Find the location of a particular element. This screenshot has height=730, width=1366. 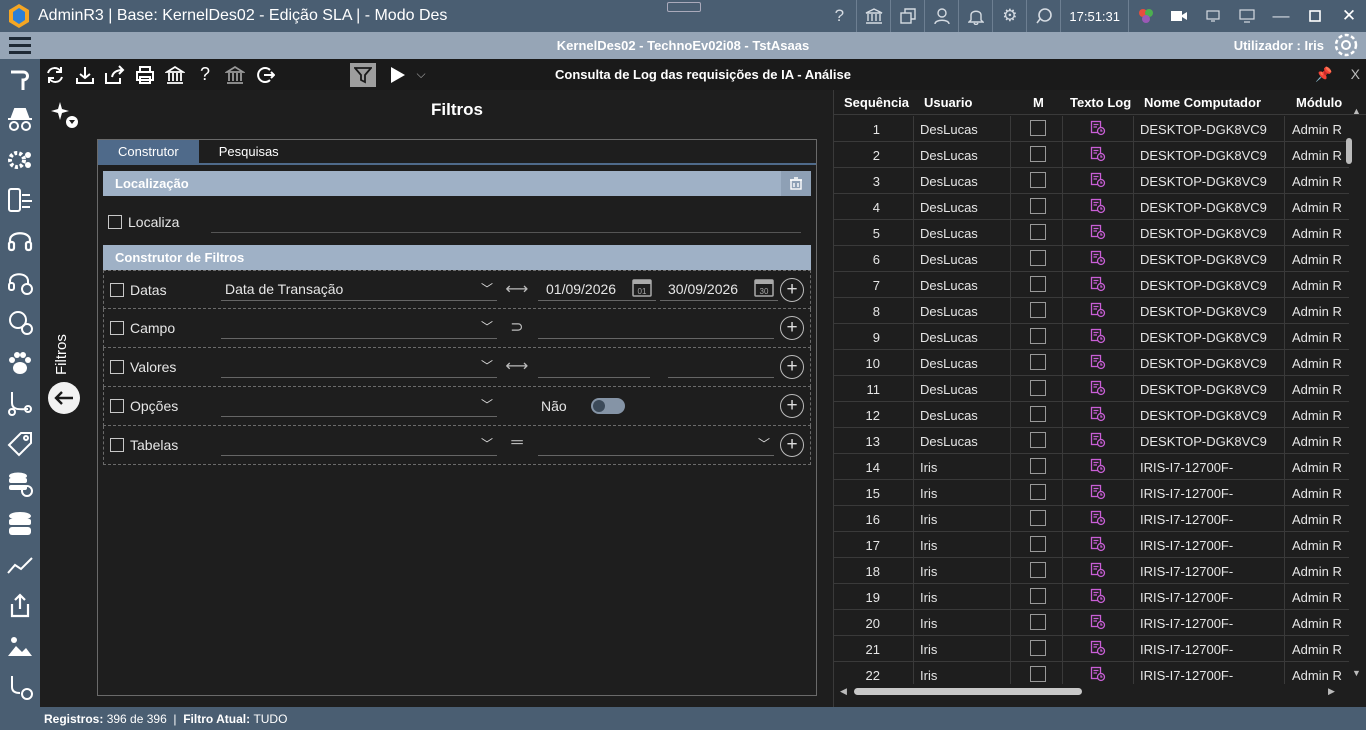

exit-icon is located at coordinates (265, 75).